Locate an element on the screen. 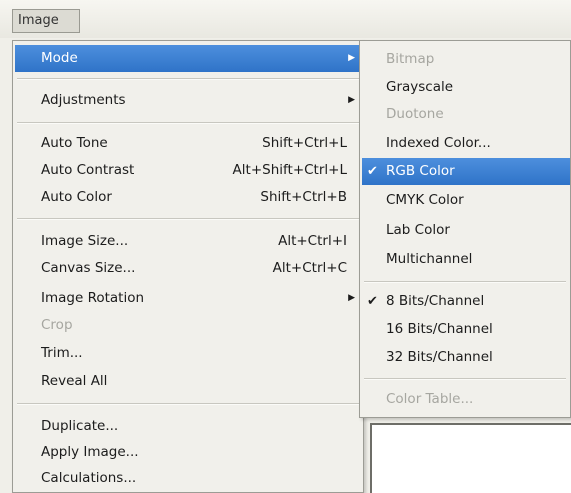  menu-item-label: Mode is located at coordinates (59, 58).